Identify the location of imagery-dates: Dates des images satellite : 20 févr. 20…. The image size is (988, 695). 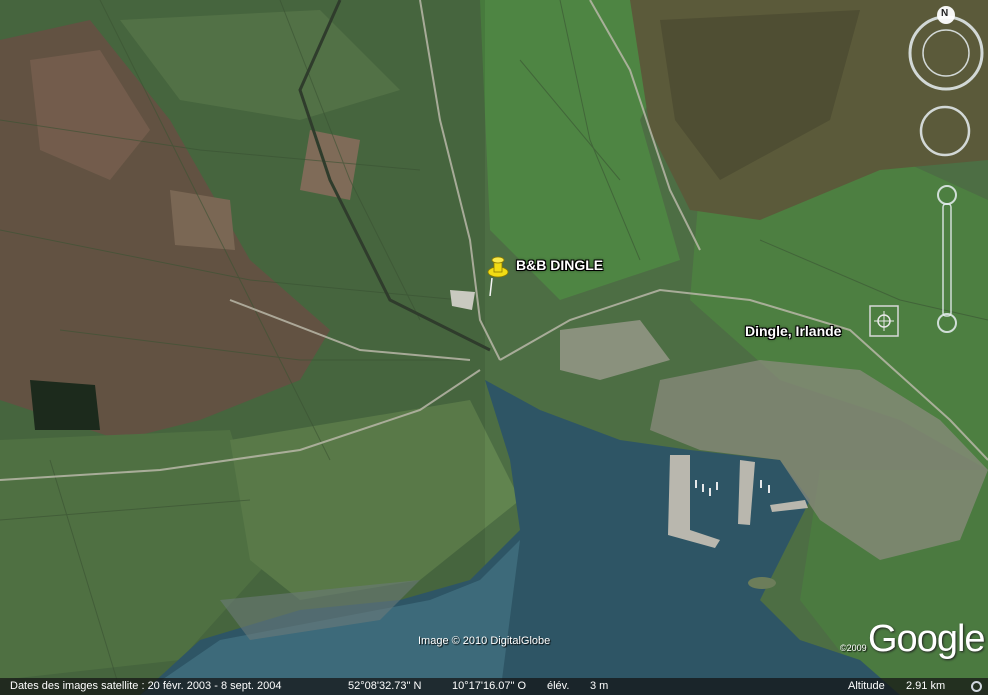
(146, 686).